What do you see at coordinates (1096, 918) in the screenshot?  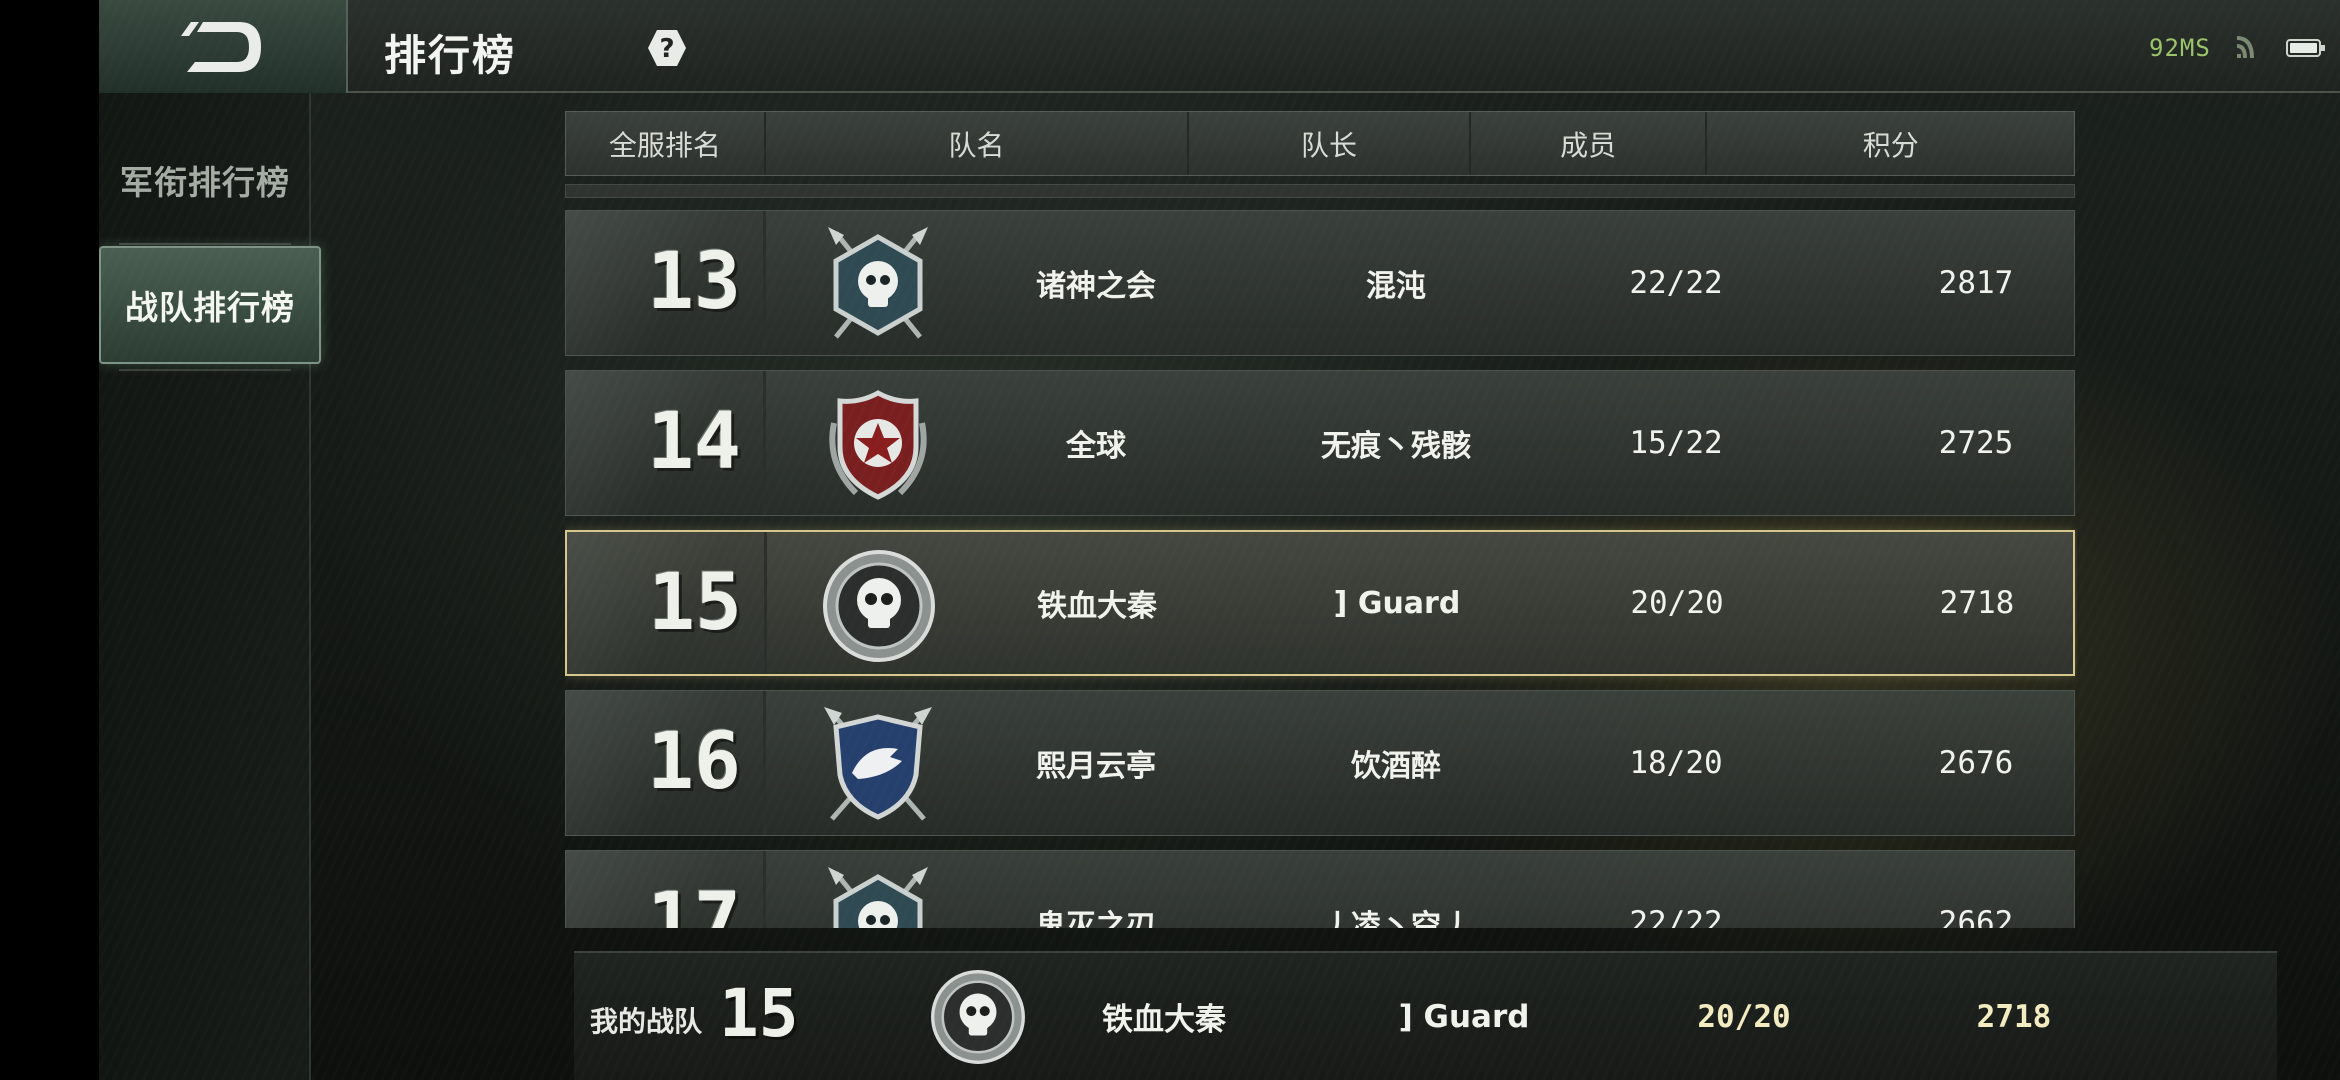 I see `team-name: 鬼灭之刃` at bounding box center [1096, 918].